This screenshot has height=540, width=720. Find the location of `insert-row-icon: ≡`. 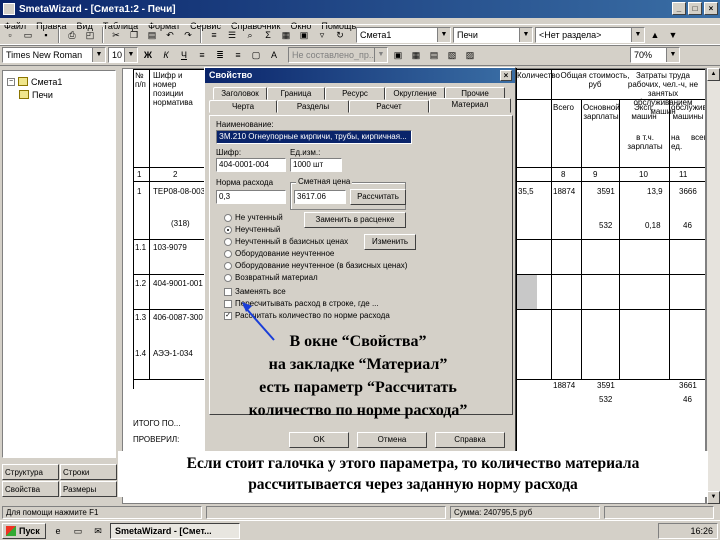

insert-row-icon: ≡ is located at coordinates (214, 35).